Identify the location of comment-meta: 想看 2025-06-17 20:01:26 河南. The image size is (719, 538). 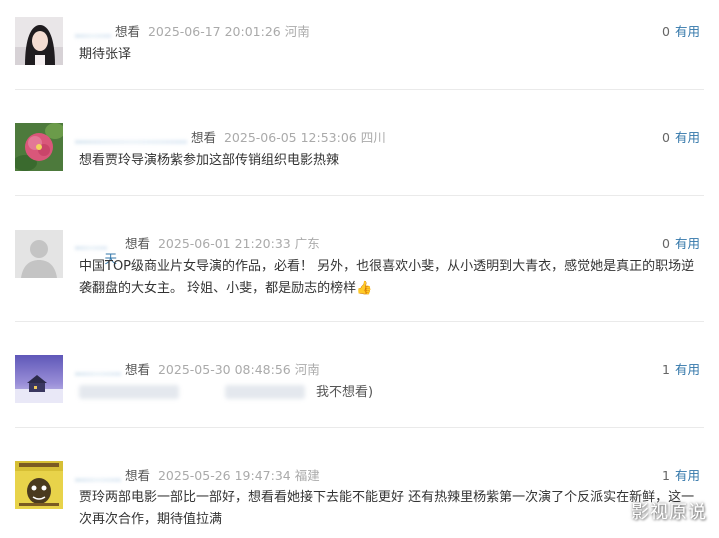
(192, 30).